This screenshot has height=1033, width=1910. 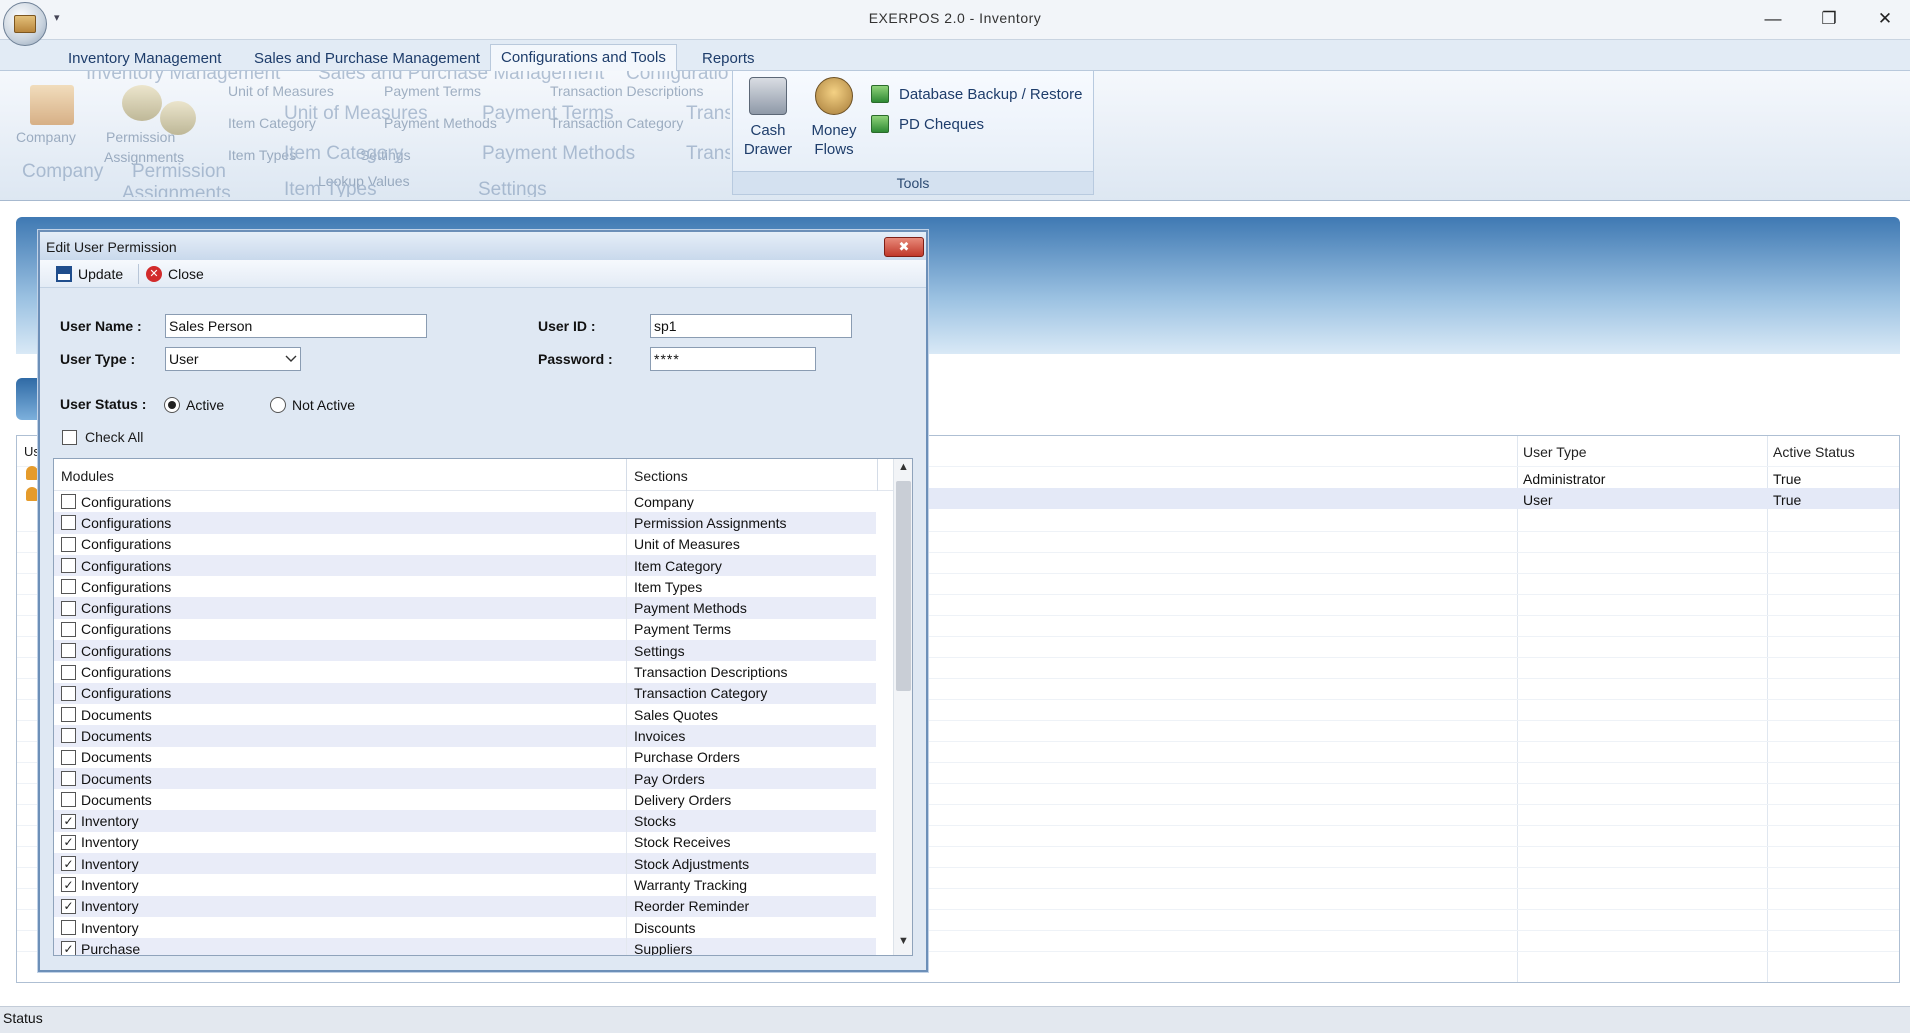 What do you see at coordinates (669, 778) in the screenshot?
I see `section-cell: Pay Orders` at bounding box center [669, 778].